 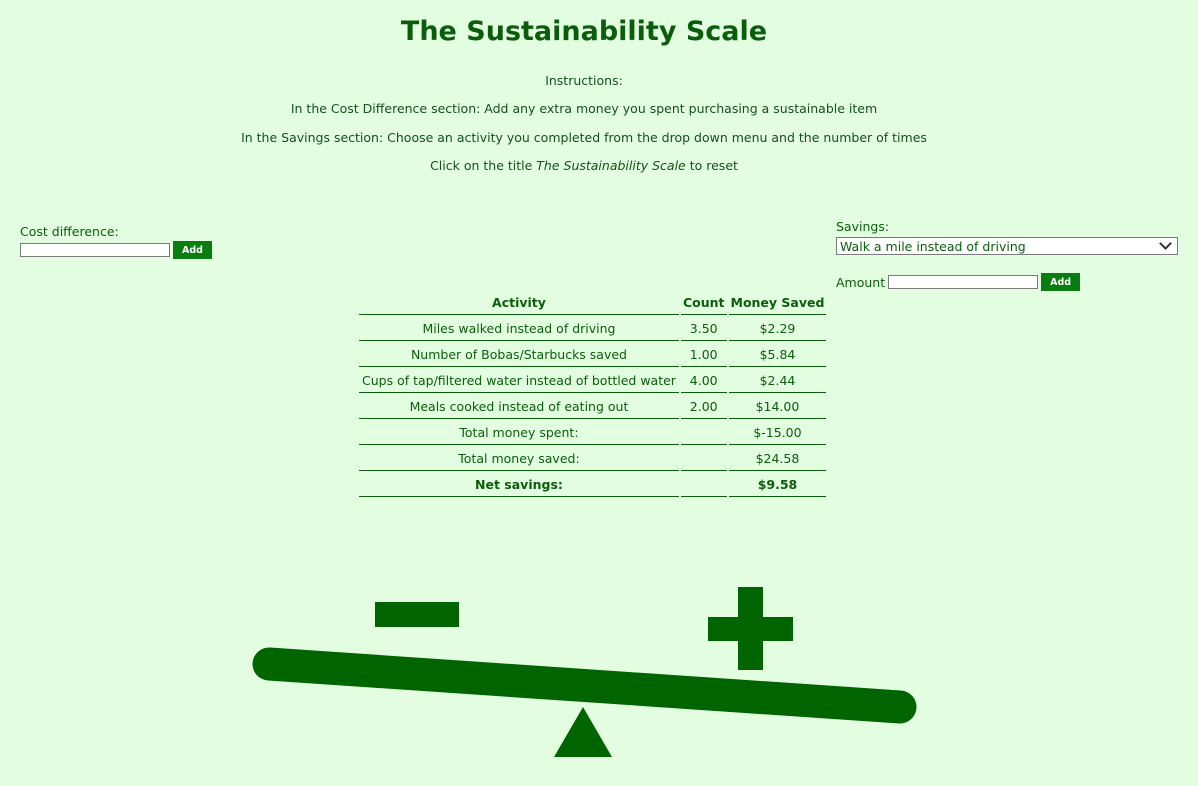 I want to click on minus-icon, so click(x=417, y=614).